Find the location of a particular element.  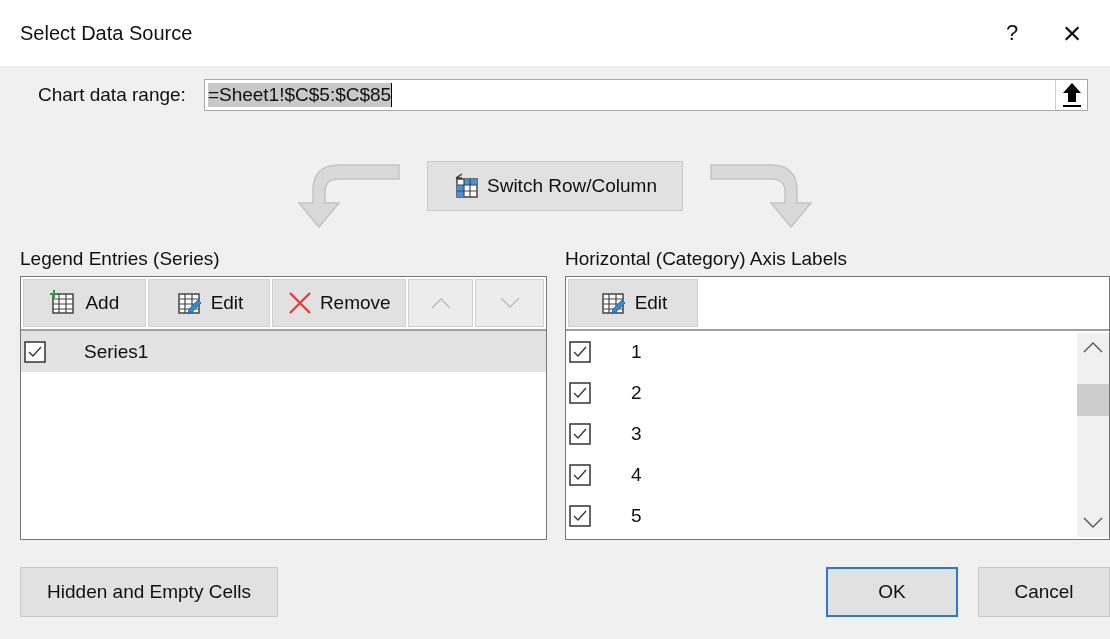

up-arrow-icon is located at coordinates (1071, 95).